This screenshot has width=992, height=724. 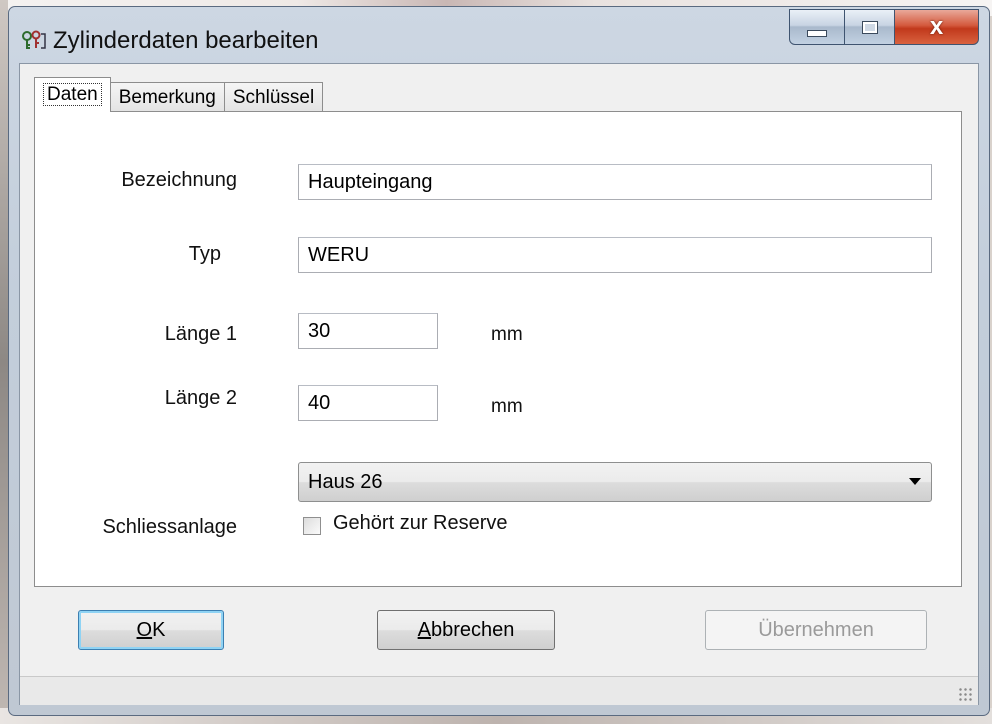 What do you see at coordinates (424, 630) in the screenshot?
I see `cancel-mnemonic: A` at bounding box center [424, 630].